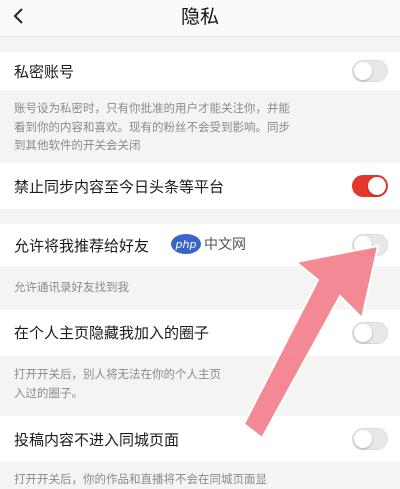 This screenshot has width=400, height=489. I want to click on exclude-local-toggle, so click(370, 439).